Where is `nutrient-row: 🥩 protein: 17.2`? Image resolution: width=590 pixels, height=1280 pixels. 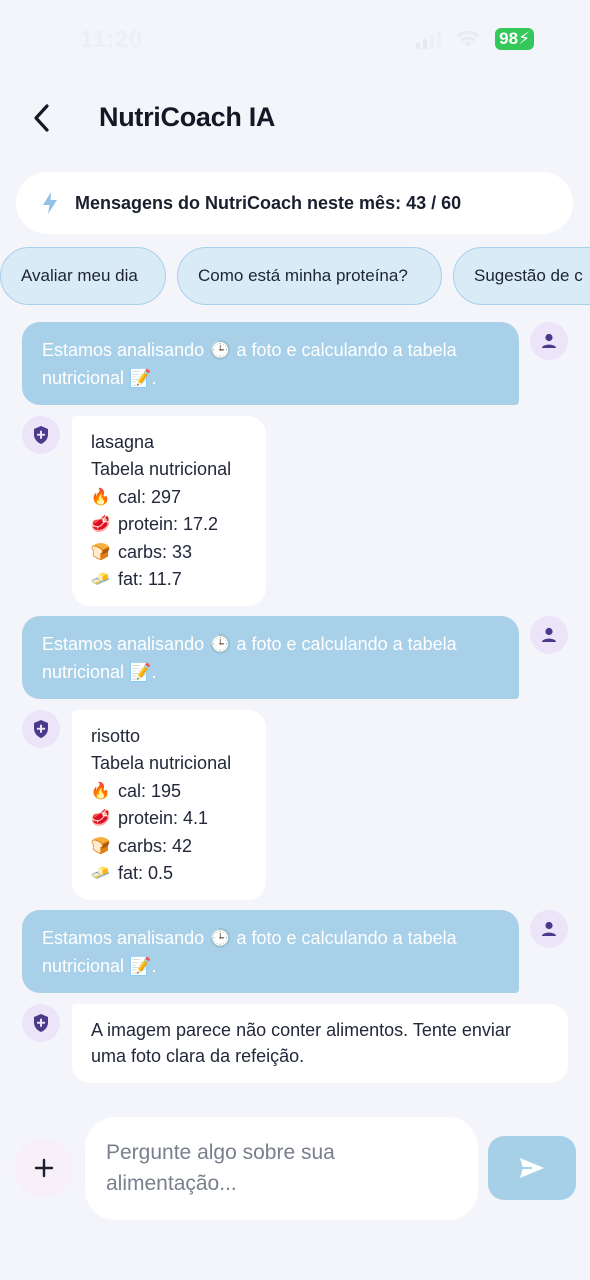
nutrient-row: 🥩 protein: 17.2 is located at coordinates (169, 524).